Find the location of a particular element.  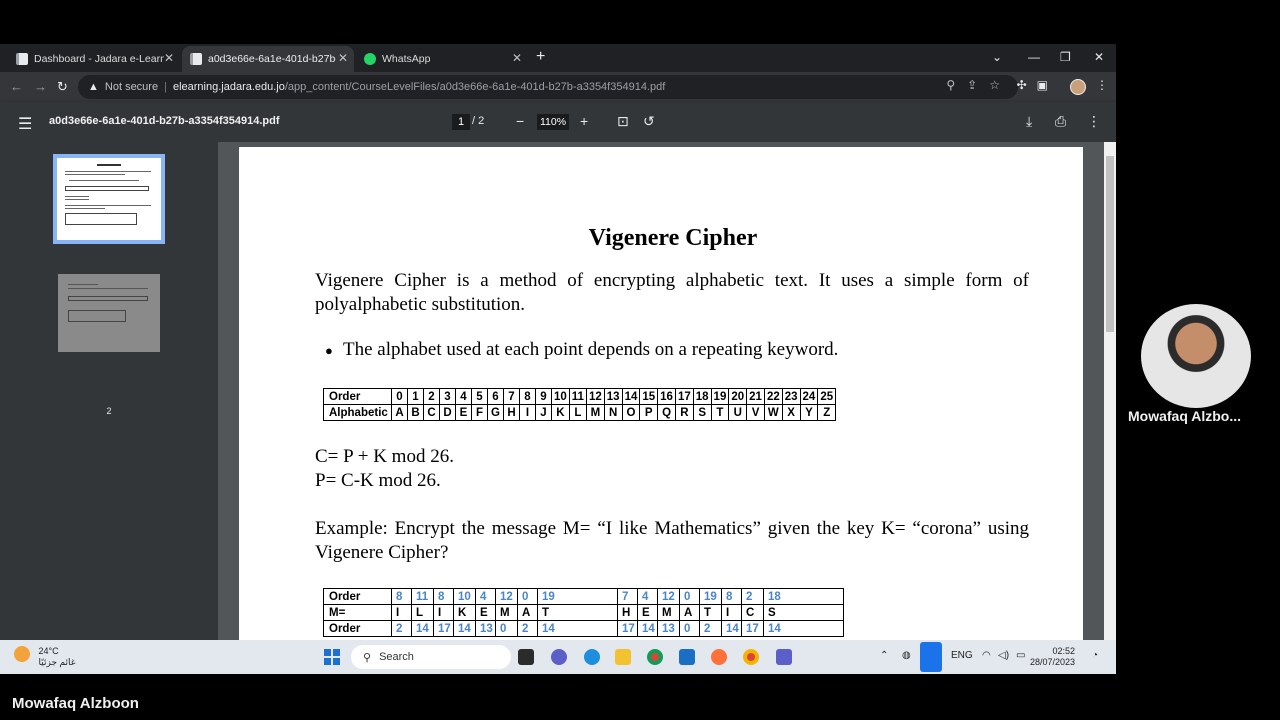

table-cell: 2 is located at coordinates (710, 628).